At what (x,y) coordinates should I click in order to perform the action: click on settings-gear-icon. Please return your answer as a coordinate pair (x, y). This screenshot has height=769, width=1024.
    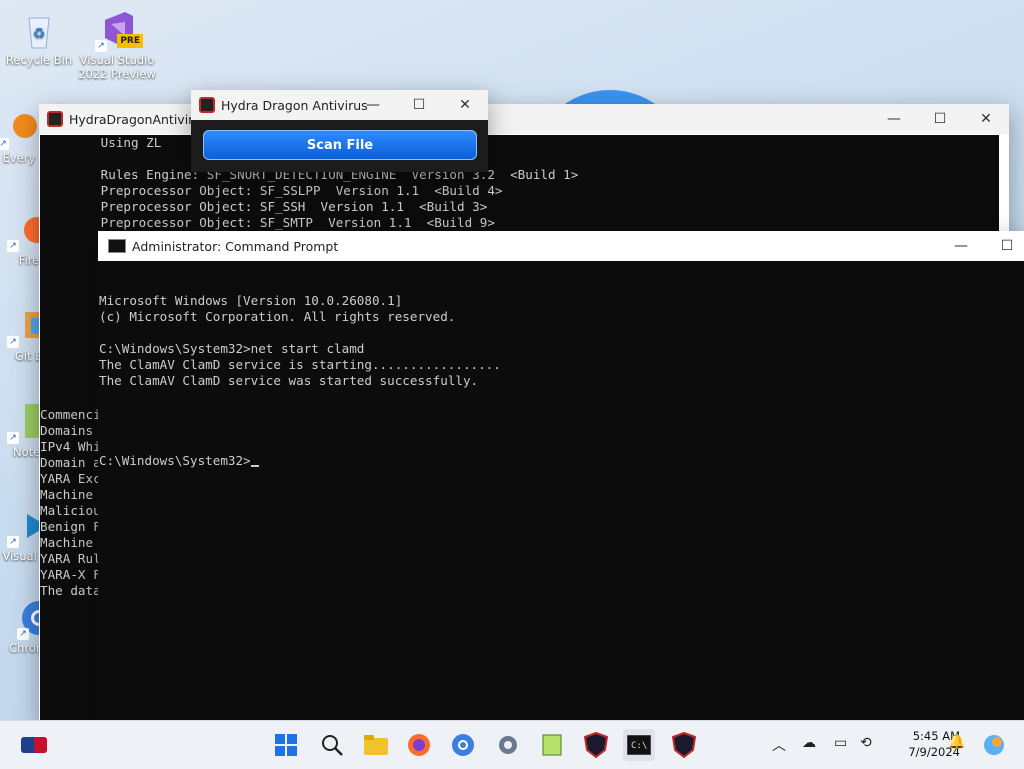
    Looking at the image, I should click on (508, 745).